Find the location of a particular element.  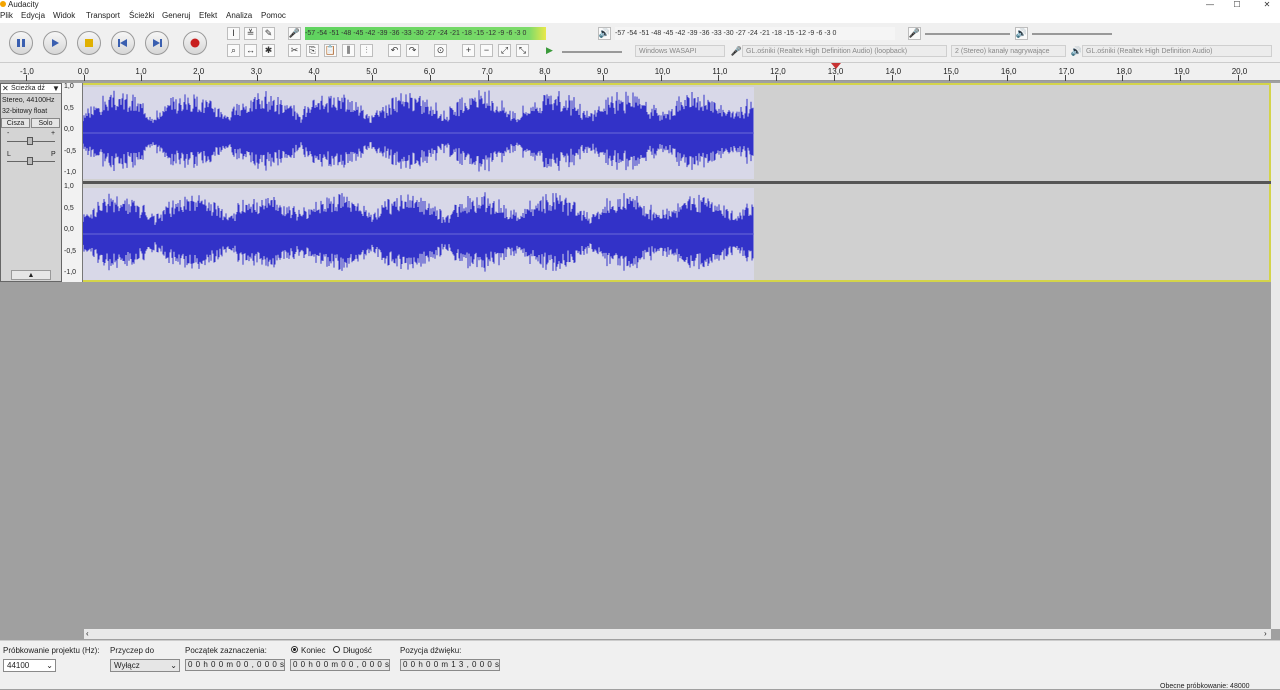

play-speed-slider is located at coordinates (592, 52).